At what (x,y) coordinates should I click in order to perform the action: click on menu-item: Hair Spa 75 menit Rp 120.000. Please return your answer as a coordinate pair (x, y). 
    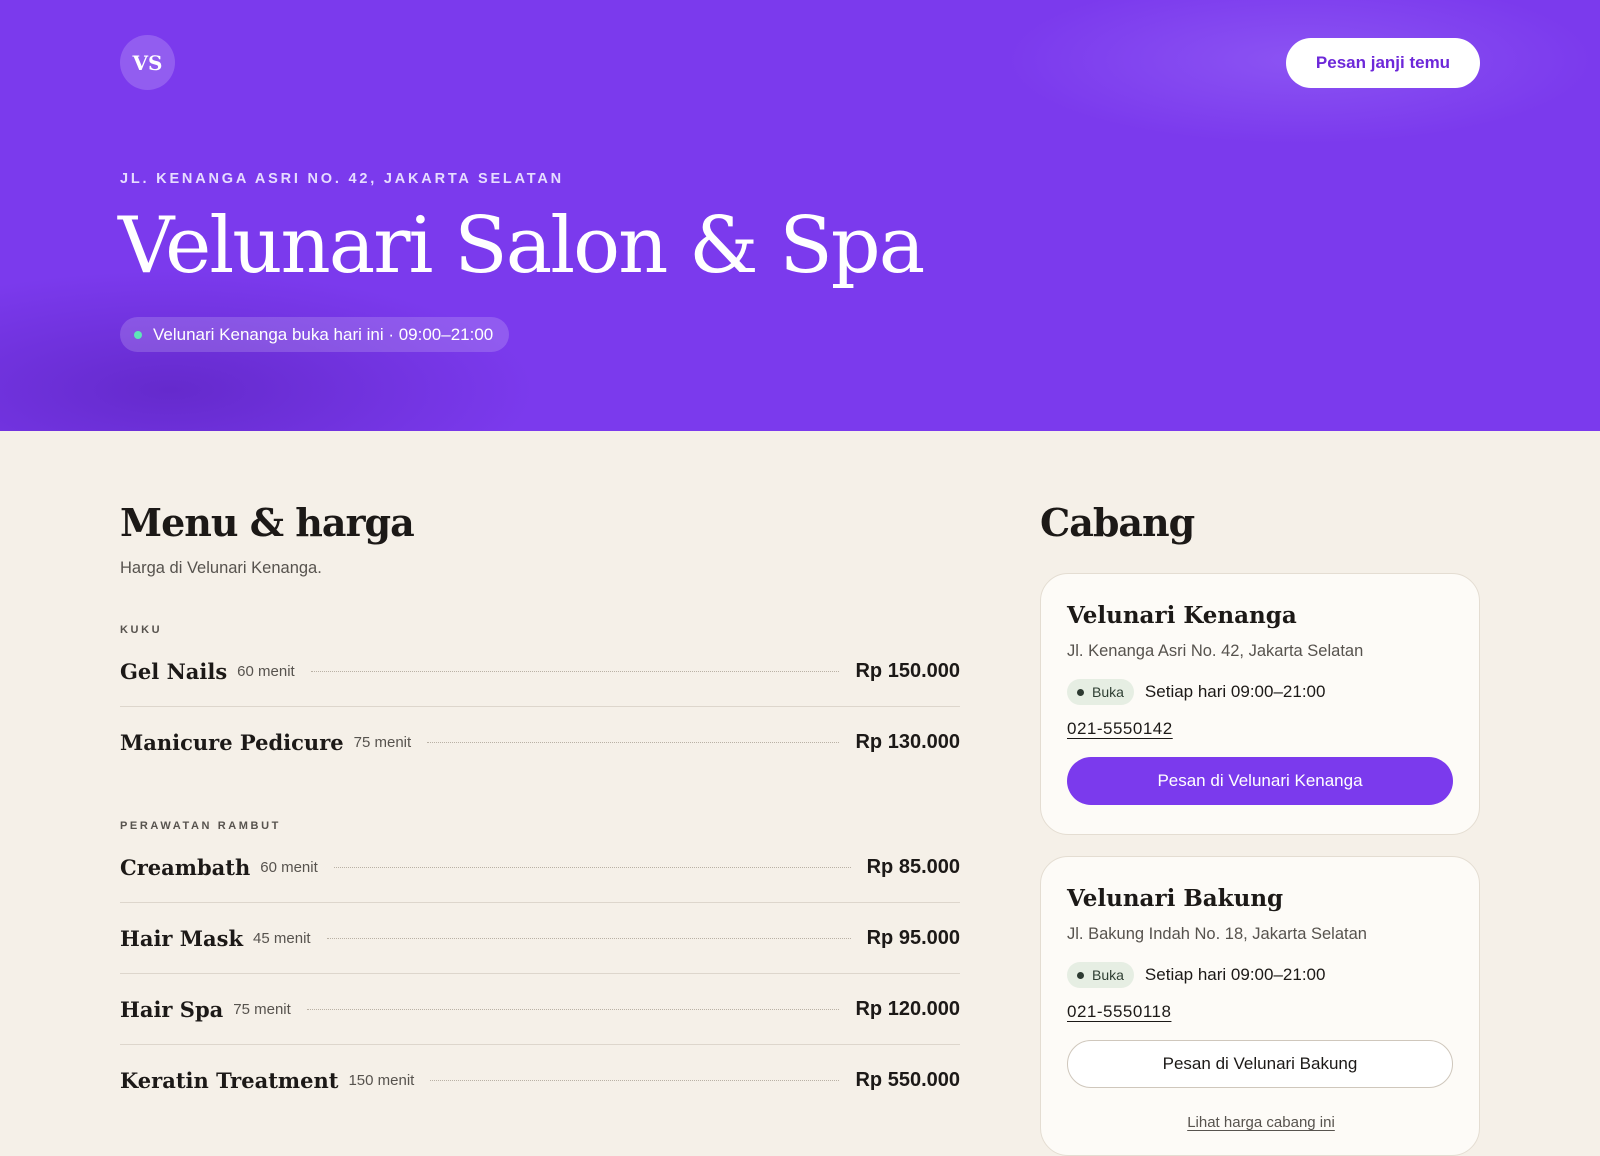
    Looking at the image, I should click on (540, 1009).